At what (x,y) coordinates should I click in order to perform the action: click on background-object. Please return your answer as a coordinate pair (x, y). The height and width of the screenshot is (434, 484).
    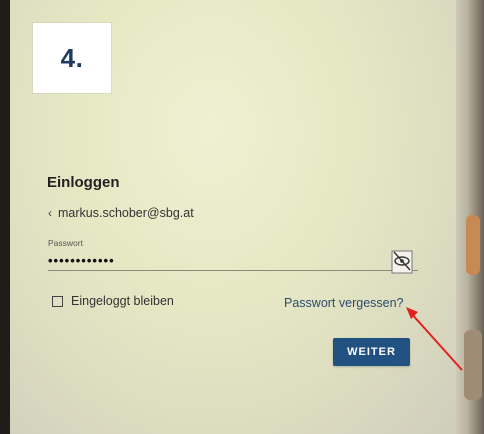
    Looking at the image, I should click on (473, 245).